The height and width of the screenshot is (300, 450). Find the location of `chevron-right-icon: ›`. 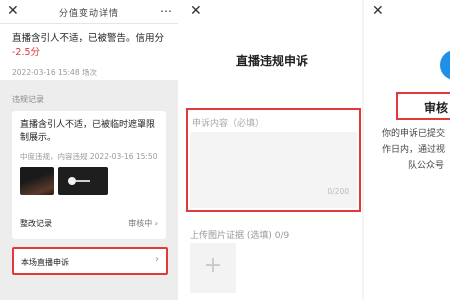

chevron-right-icon: › is located at coordinates (157, 259).